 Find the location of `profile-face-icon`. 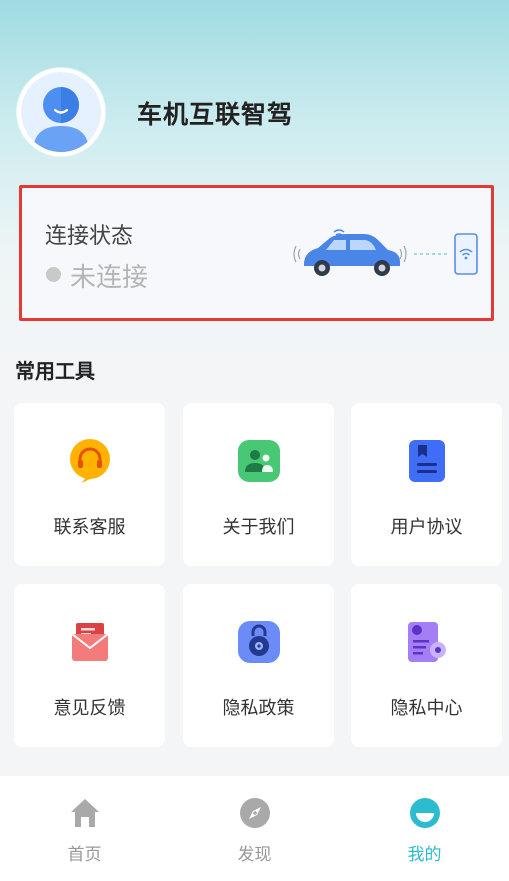

profile-face-icon is located at coordinates (425, 813).